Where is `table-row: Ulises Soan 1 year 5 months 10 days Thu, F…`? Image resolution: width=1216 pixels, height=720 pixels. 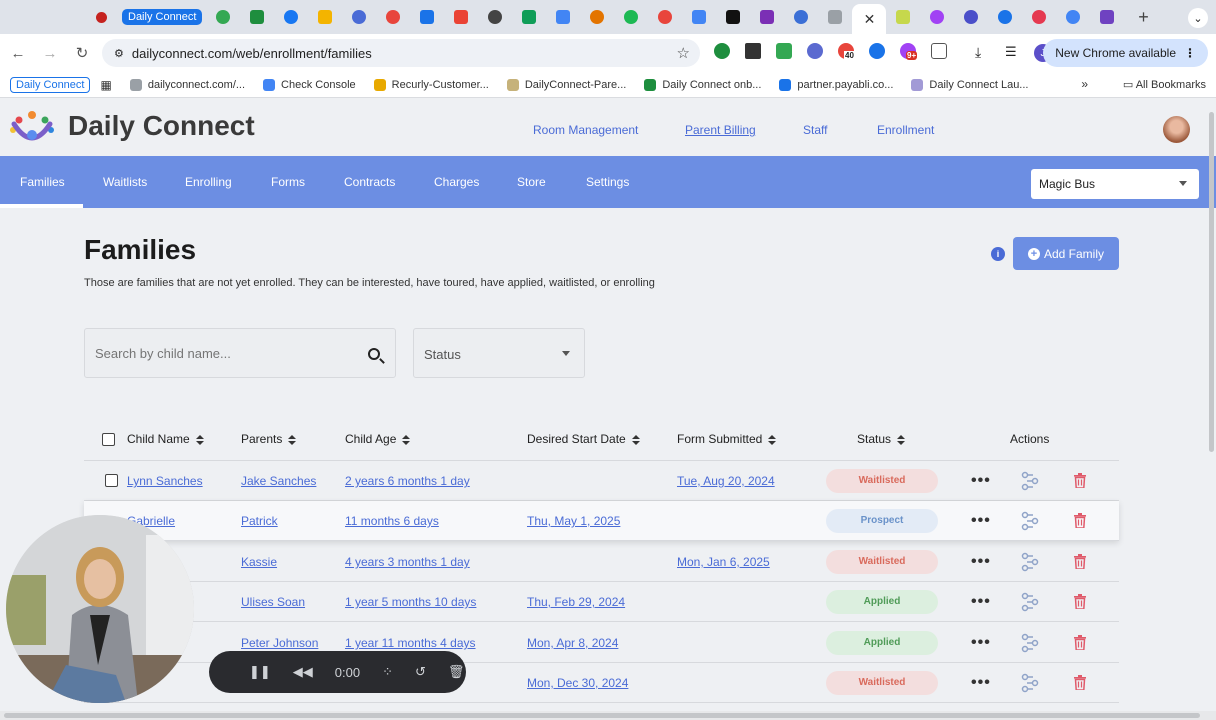 table-row: Ulises Soan 1 year 5 months 10 days Thu, F… is located at coordinates (601, 602).